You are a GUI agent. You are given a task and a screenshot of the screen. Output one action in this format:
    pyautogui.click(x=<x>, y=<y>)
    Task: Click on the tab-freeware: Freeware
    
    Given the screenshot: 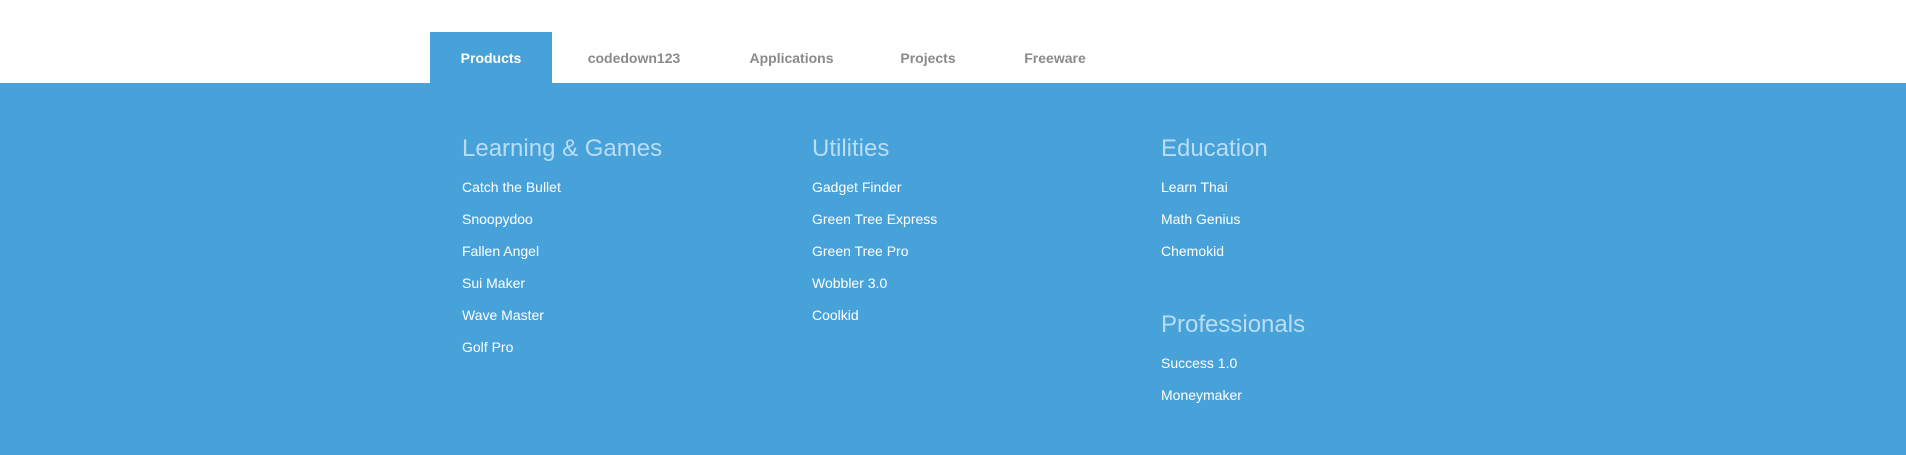 What is the action you would take?
    pyautogui.click(x=1055, y=57)
    